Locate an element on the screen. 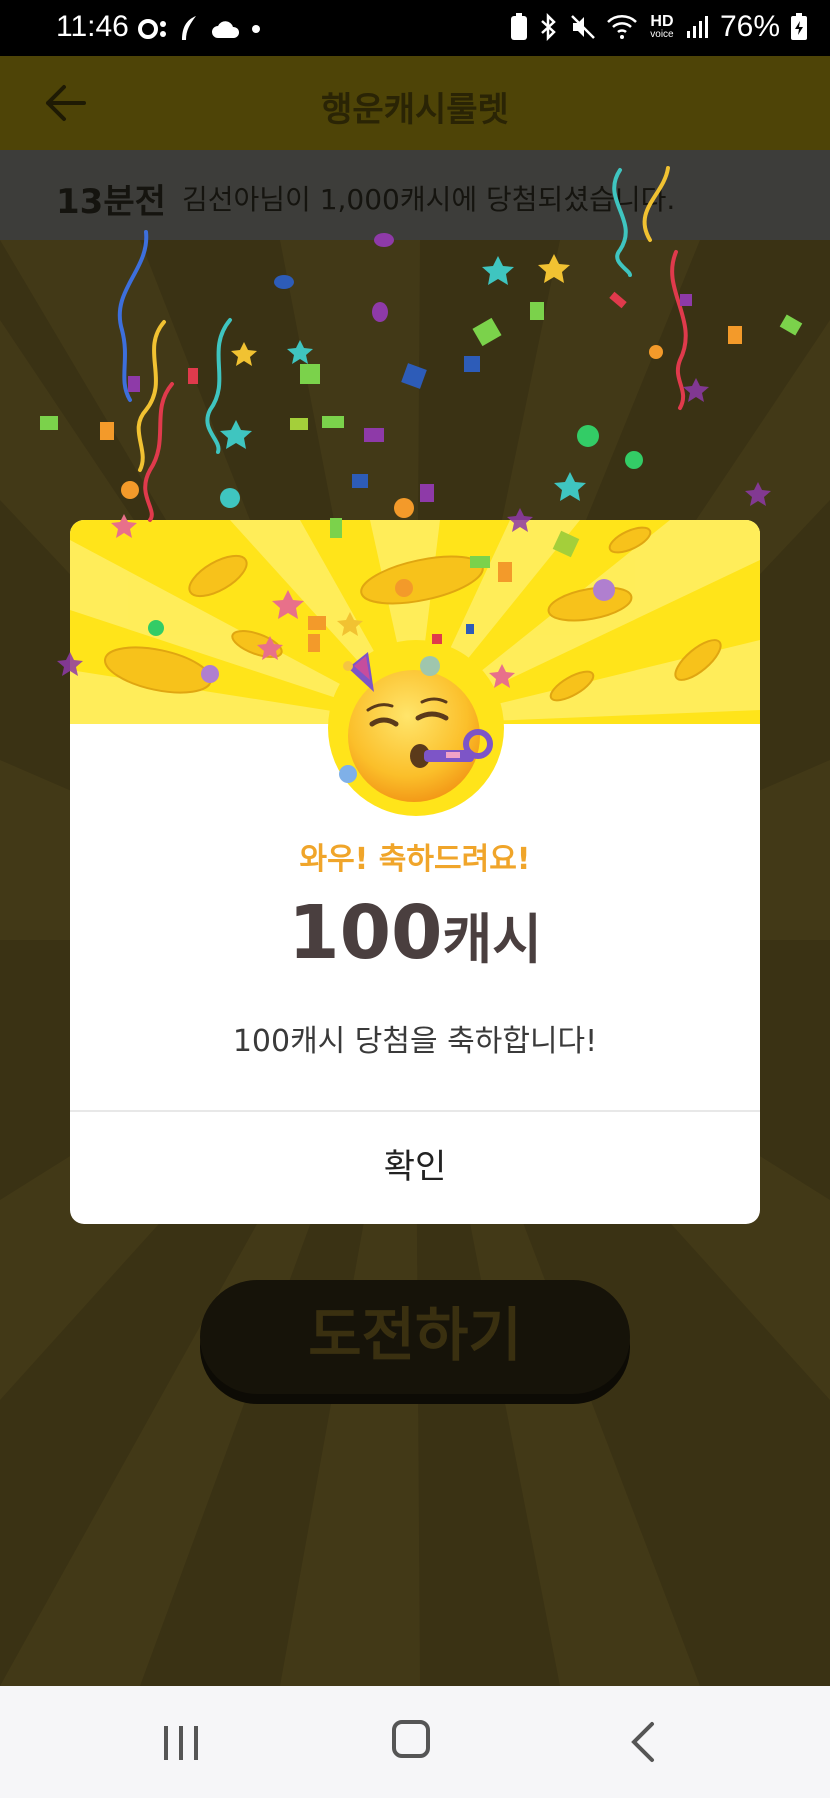 The height and width of the screenshot is (1798, 830). dialog-headline: 와우! 축하드려요! is located at coordinates (415, 859).